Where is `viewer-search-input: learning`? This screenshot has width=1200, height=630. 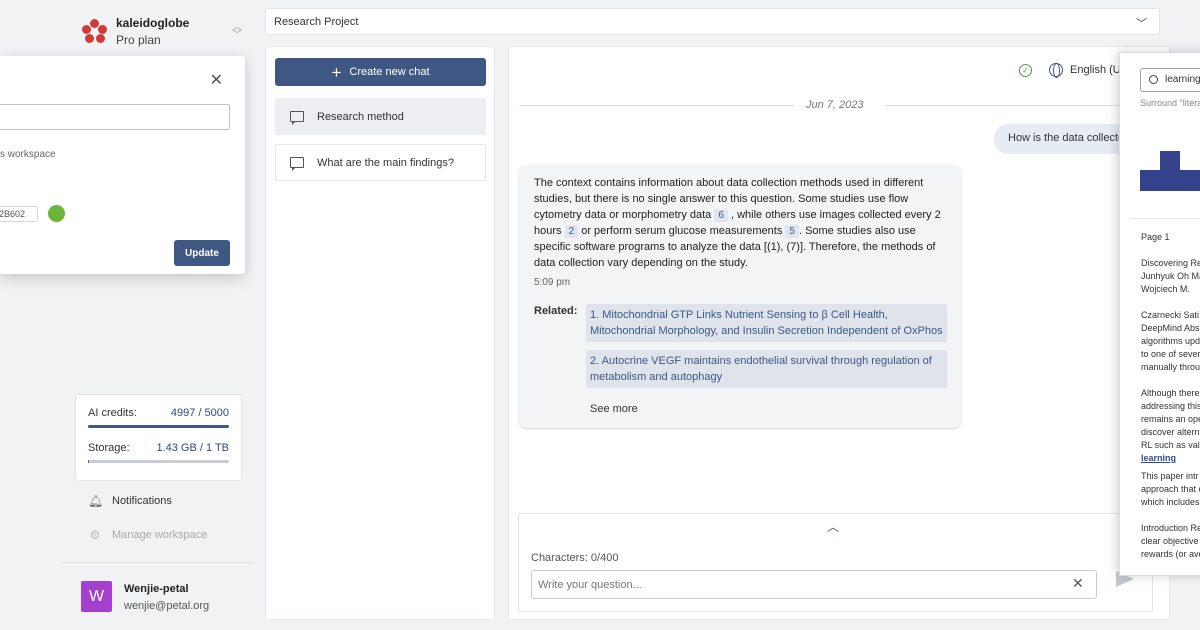
viewer-search-input: learning is located at coordinates (1170, 80).